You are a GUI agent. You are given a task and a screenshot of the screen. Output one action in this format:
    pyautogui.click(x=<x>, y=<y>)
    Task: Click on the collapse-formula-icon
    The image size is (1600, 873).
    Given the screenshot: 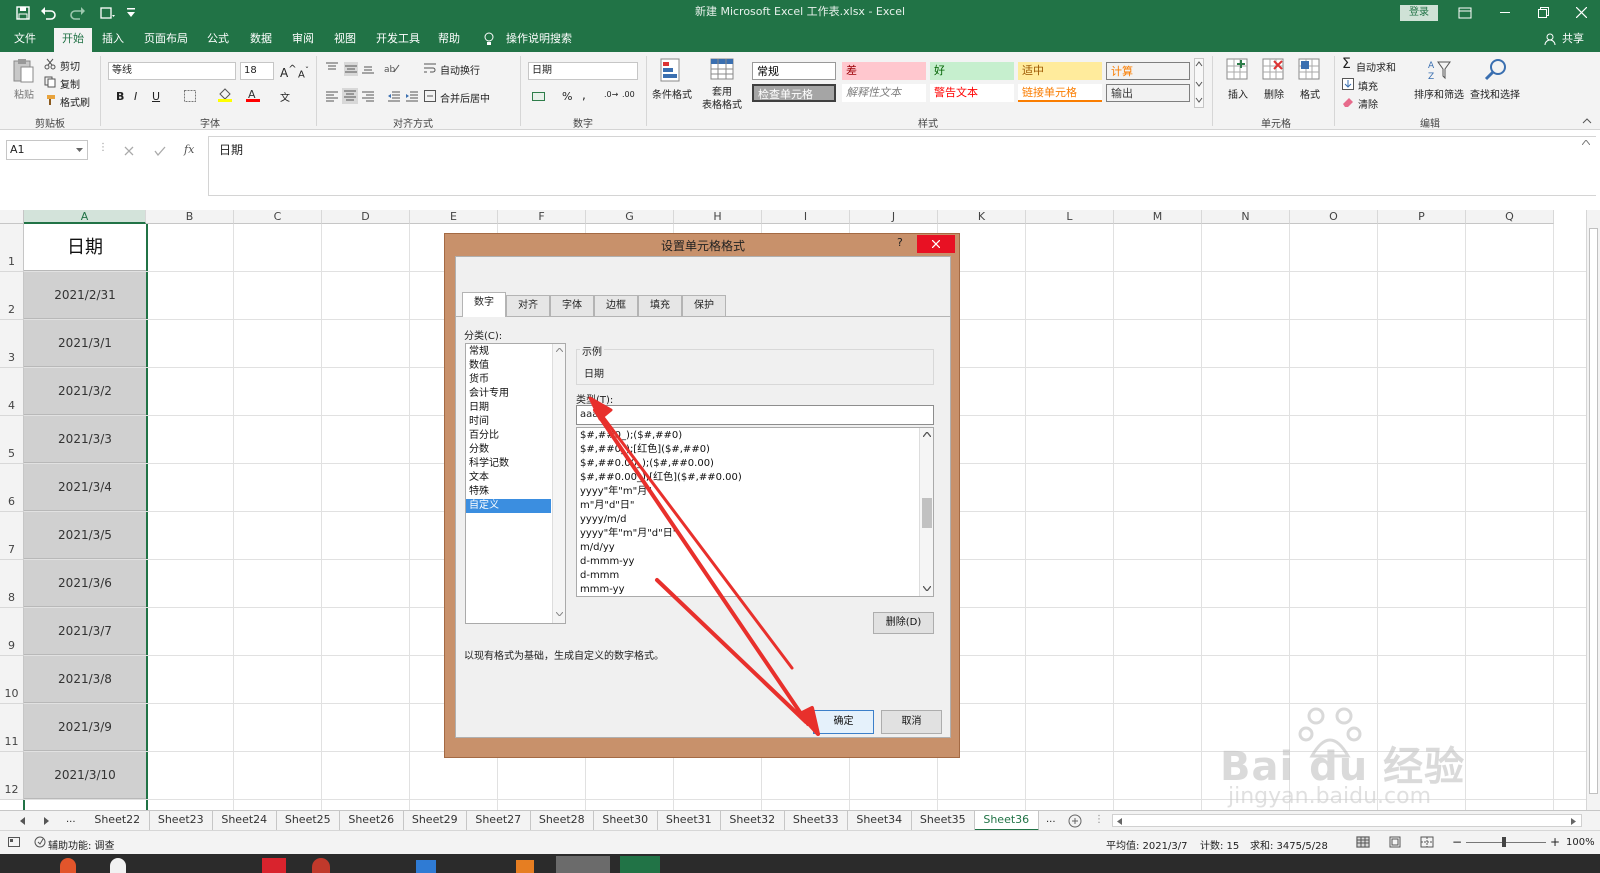 What is the action you would take?
    pyautogui.click(x=1586, y=142)
    